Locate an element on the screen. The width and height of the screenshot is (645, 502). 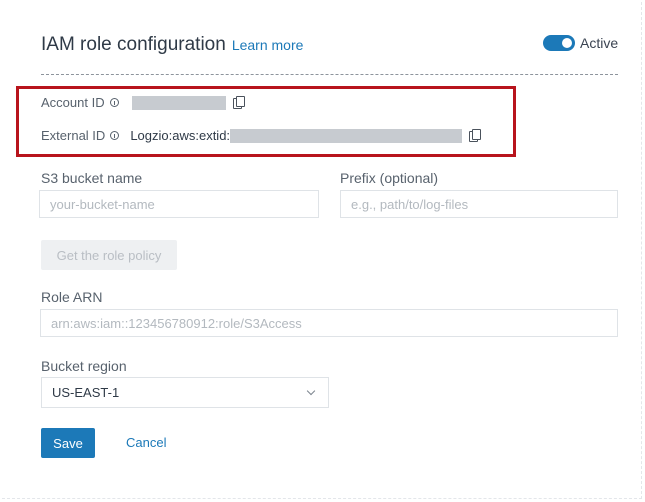
panel-header: IAM role configuration Learn more is located at coordinates (172, 45).